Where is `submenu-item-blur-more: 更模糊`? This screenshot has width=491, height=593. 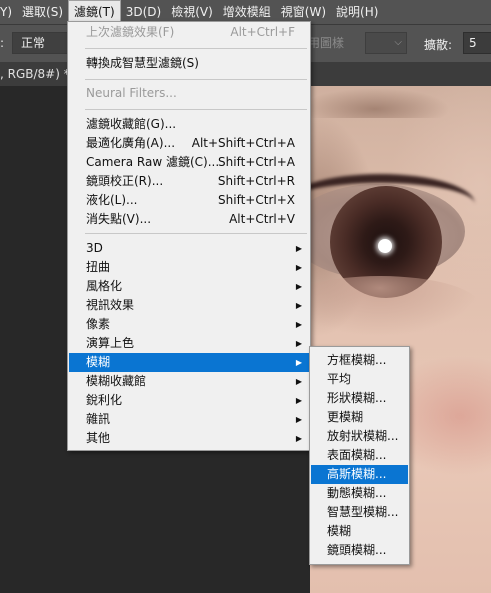
submenu-item-blur-more: 更模糊 is located at coordinates (359, 417).